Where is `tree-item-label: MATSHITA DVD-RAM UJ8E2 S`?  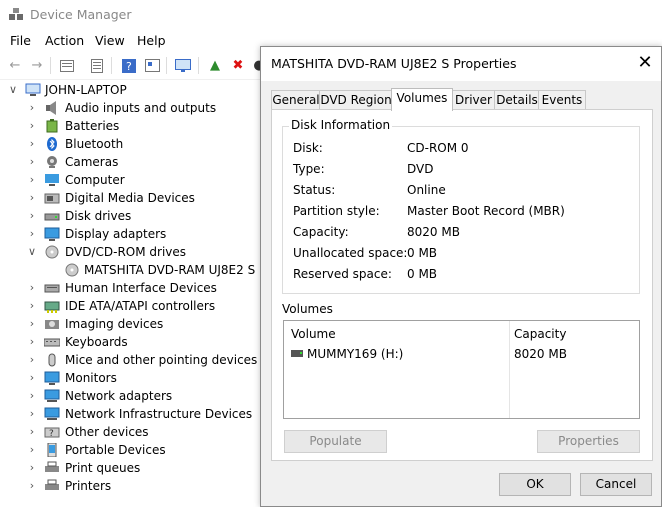 tree-item-label: MATSHITA DVD-RAM UJ8E2 S is located at coordinates (170, 270).